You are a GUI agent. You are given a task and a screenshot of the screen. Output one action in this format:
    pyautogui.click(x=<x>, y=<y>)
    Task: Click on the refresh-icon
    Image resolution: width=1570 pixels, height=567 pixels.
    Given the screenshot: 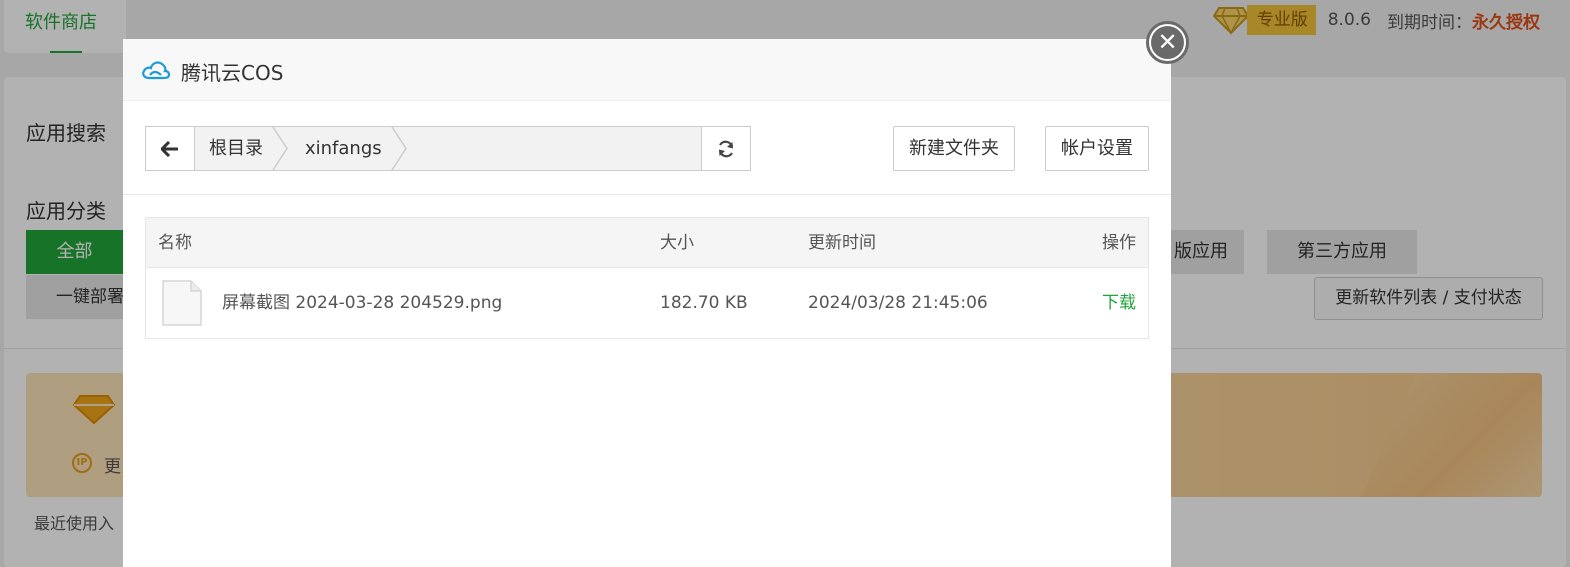 What is the action you would take?
    pyautogui.click(x=726, y=148)
    